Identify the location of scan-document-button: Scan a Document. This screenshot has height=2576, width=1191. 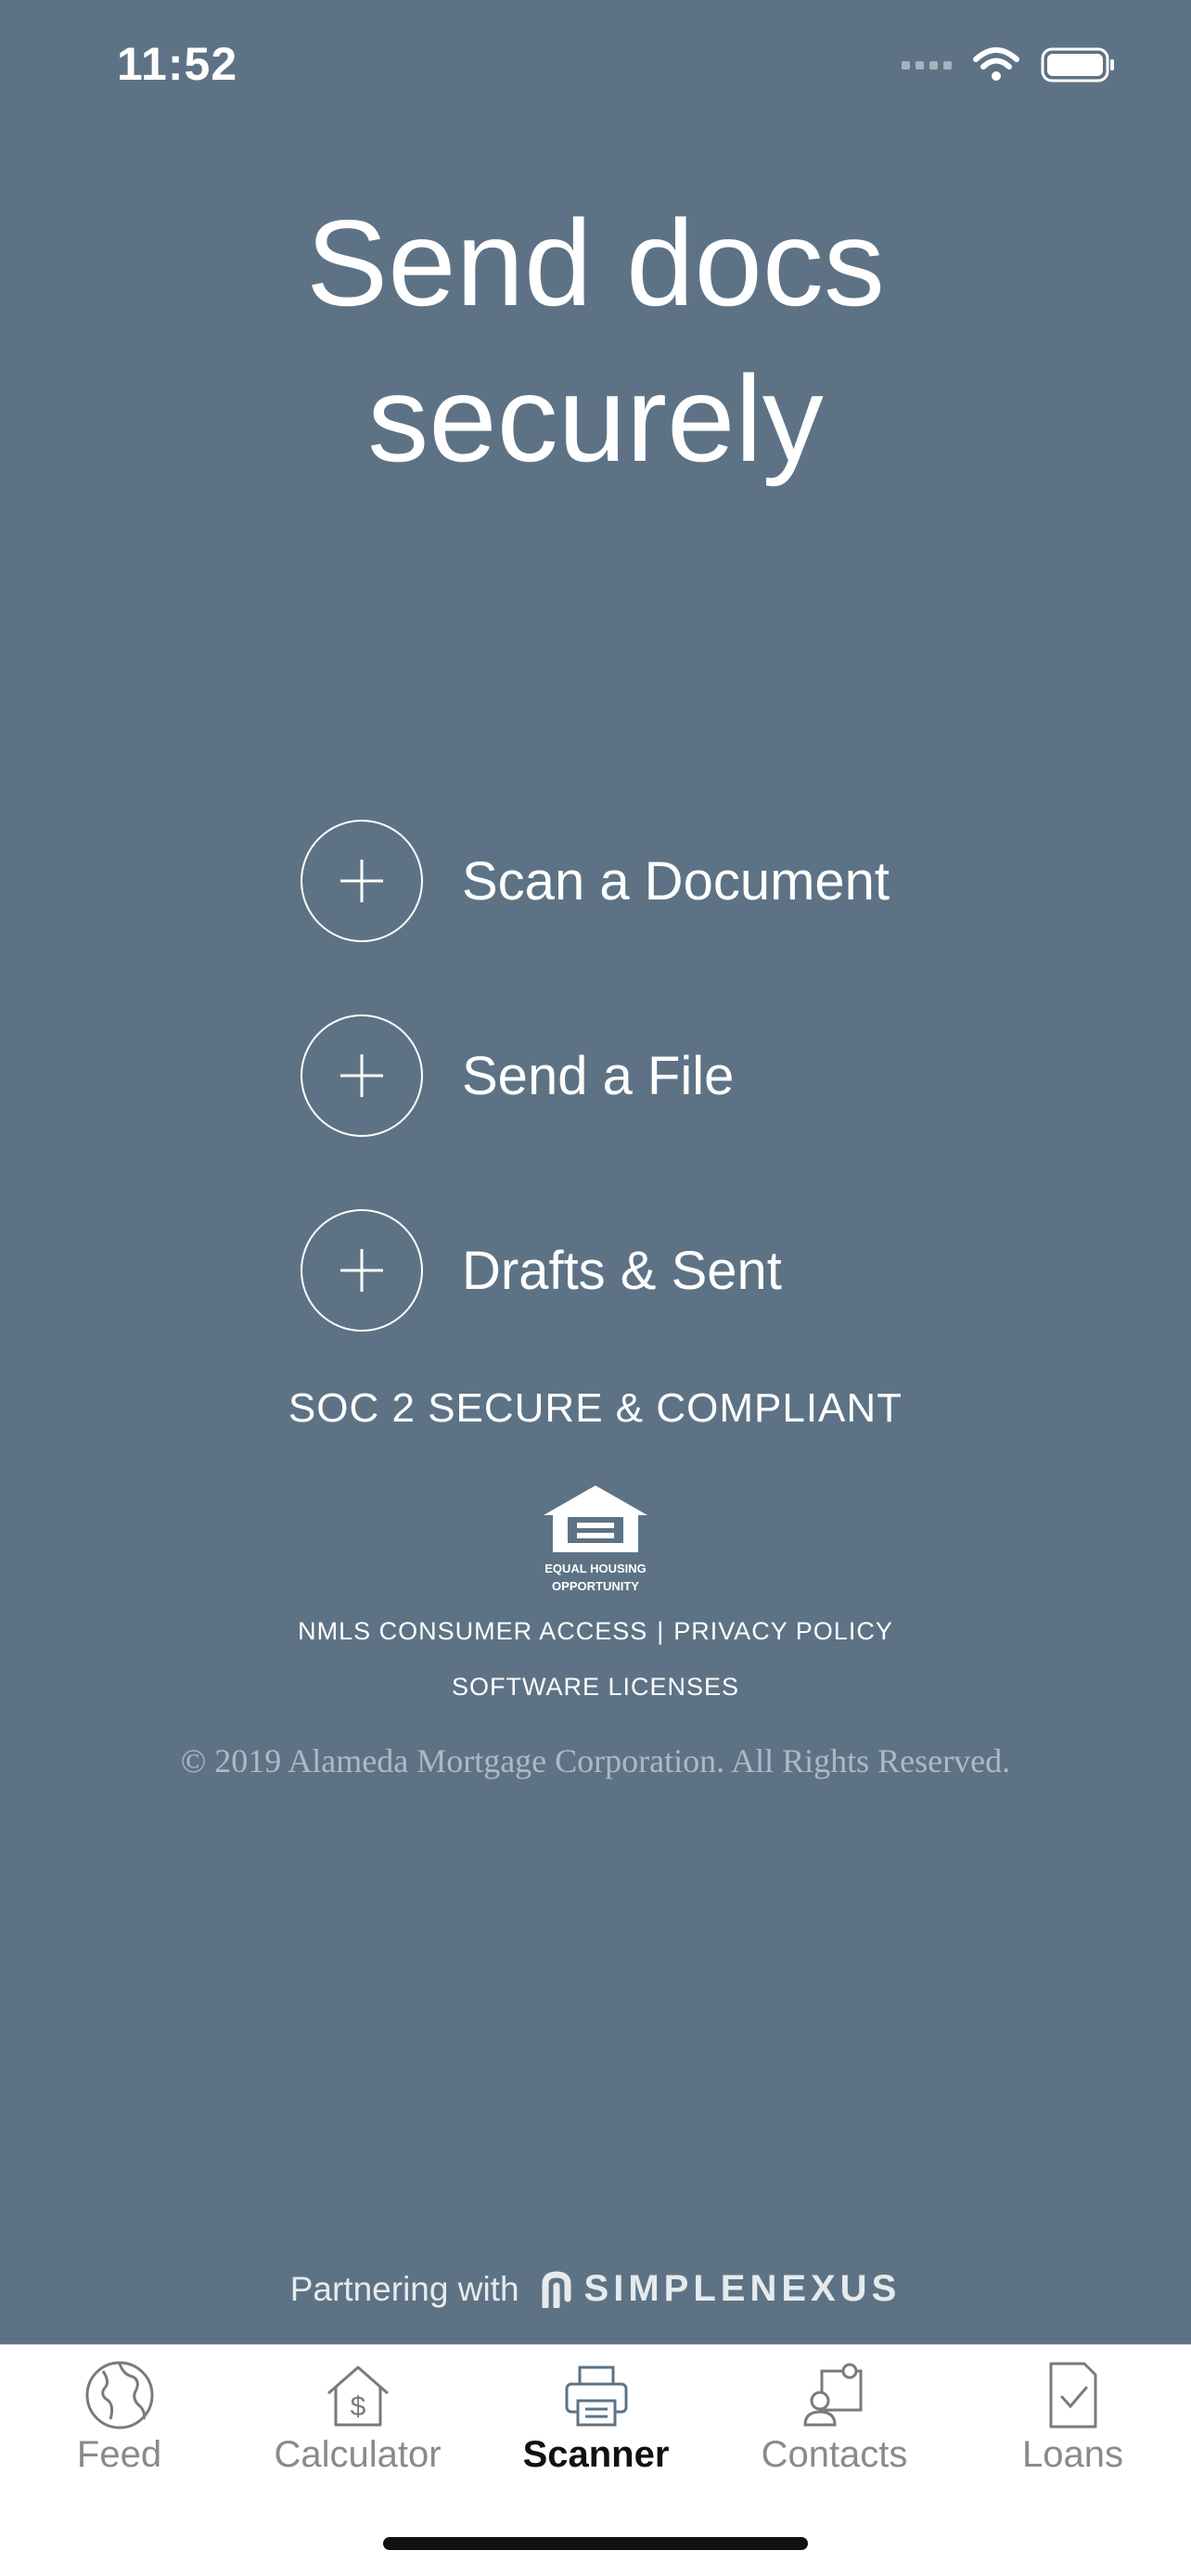
(595, 881).